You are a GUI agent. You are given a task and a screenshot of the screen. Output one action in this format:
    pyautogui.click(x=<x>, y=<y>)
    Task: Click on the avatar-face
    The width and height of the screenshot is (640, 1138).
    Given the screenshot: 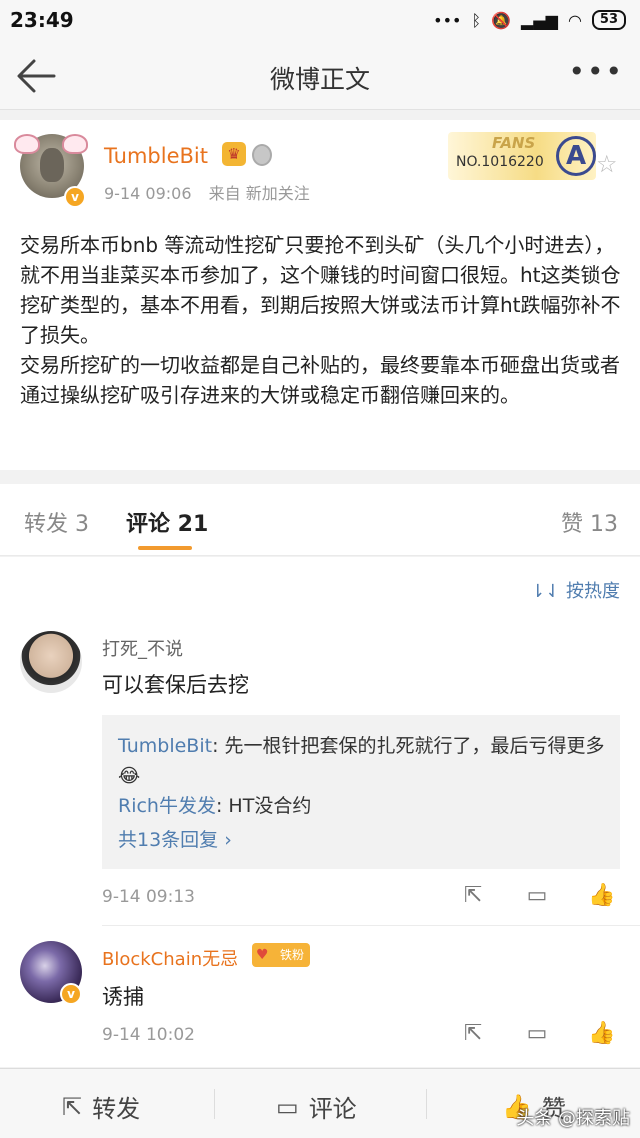 What is the action you would take?
    pyautogui.click(x=52, y=165)
    